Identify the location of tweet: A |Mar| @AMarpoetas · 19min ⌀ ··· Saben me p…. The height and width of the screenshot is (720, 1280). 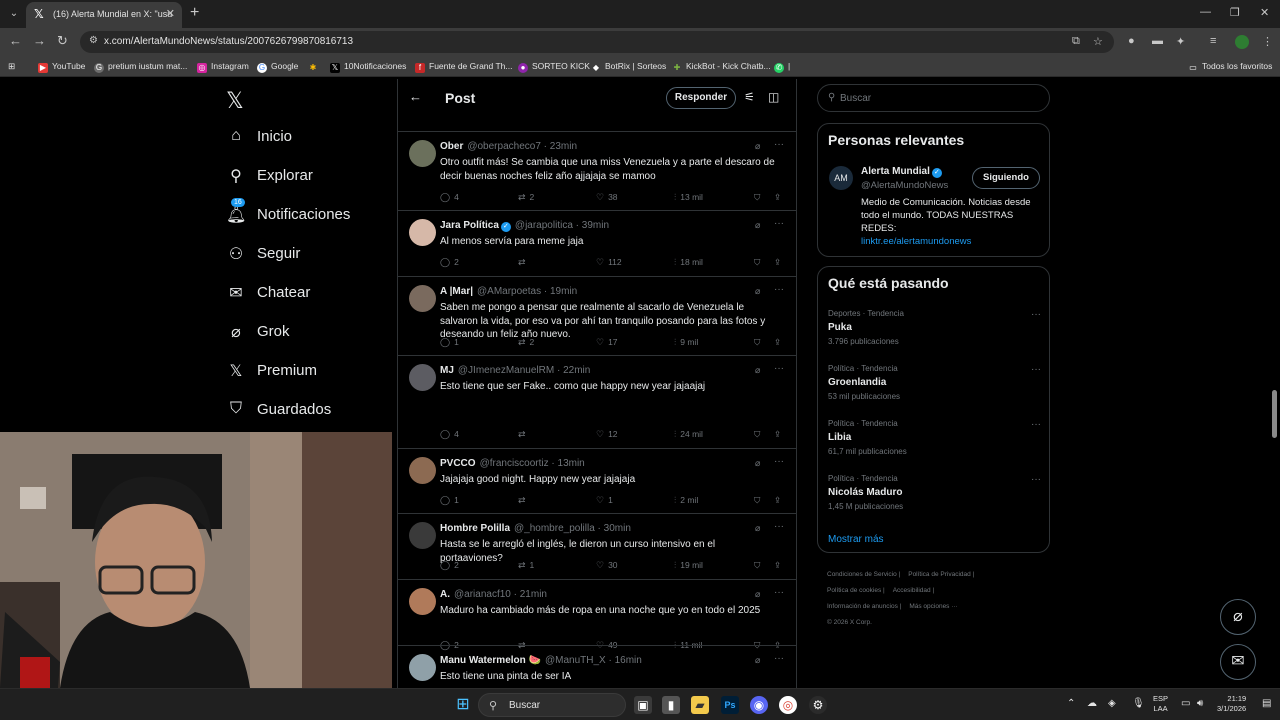
(597, 315).